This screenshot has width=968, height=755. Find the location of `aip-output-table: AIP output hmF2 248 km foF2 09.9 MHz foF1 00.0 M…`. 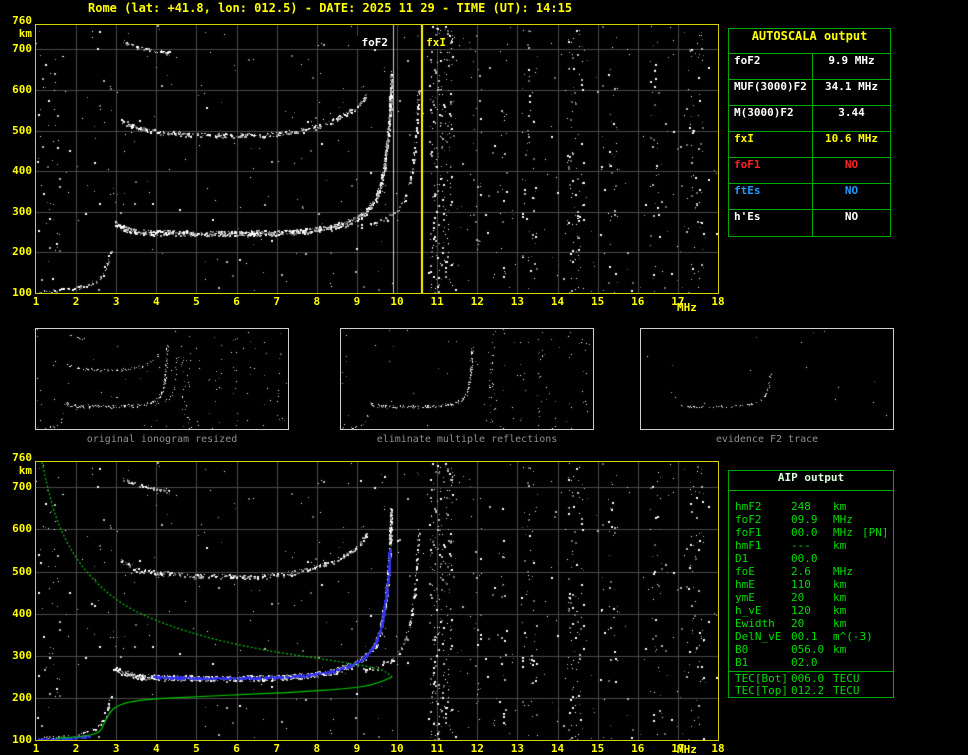

aip-output-table: AIP output hmF2 248 km foF2 09.9 MHz foF1 00.0 M… is located at coordinates (811, 584).